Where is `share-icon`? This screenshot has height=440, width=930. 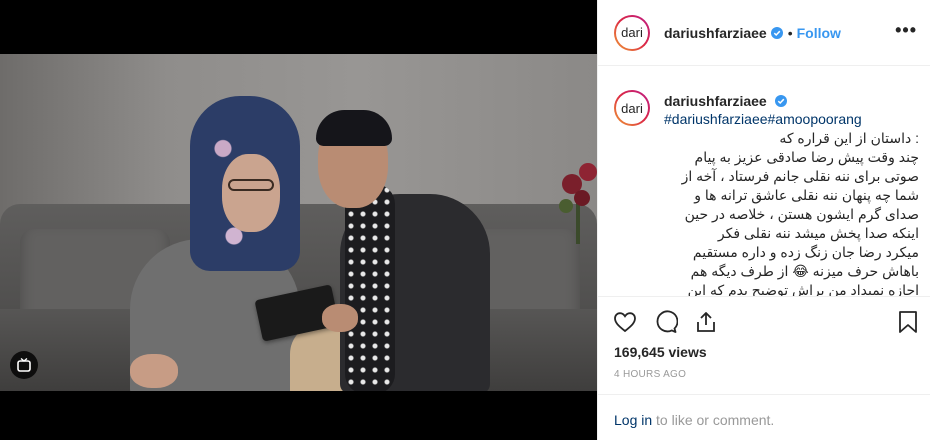 share-icon is located at coordinates (706, 322).